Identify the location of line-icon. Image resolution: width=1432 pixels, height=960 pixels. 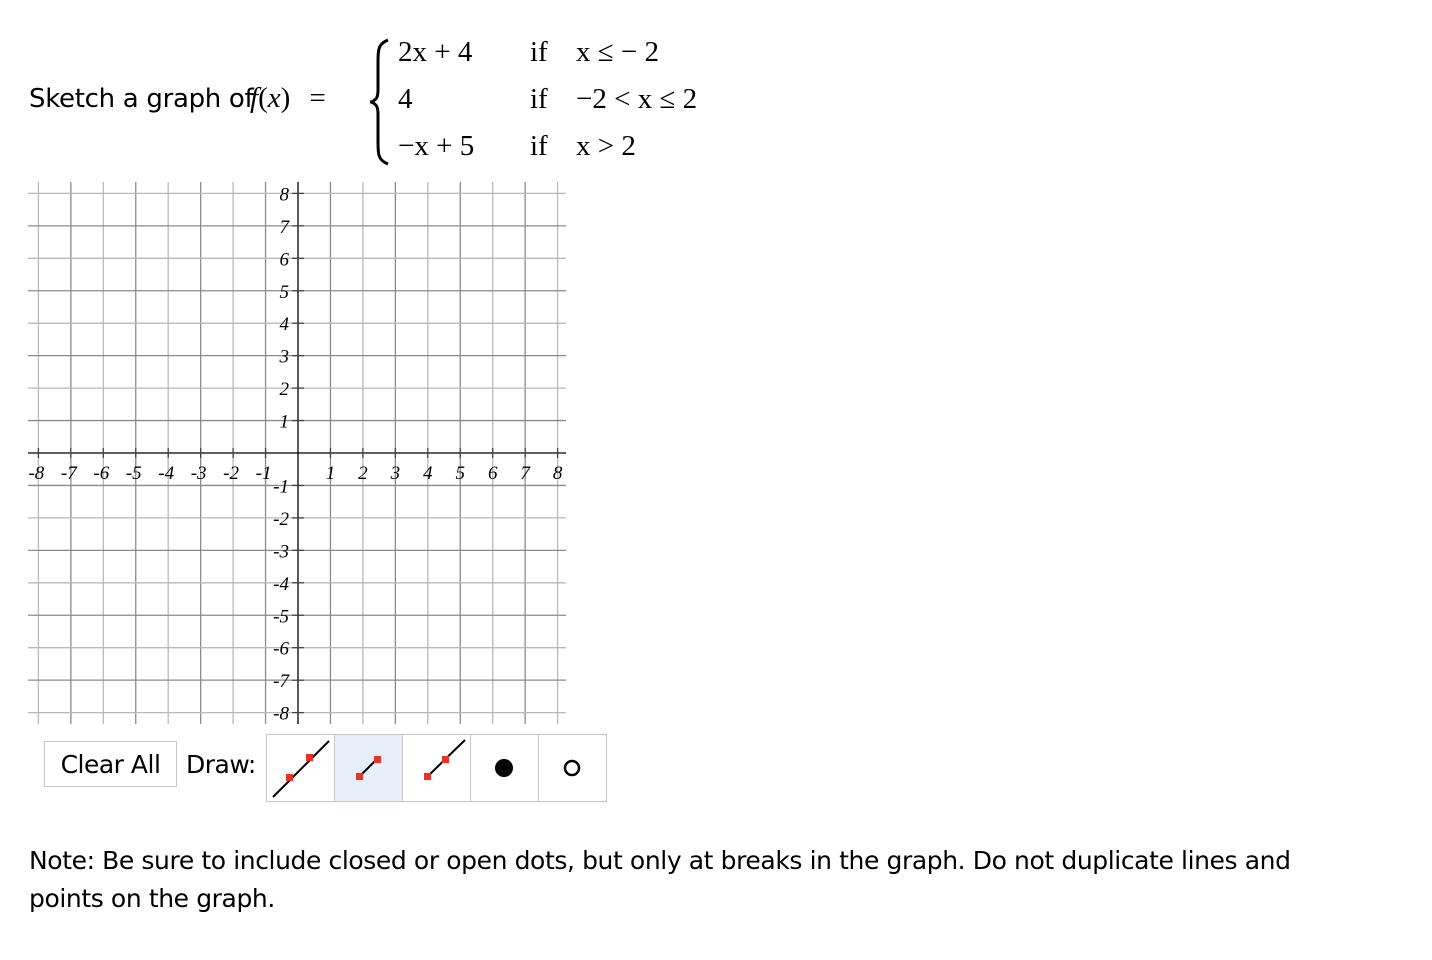
(301, 769).